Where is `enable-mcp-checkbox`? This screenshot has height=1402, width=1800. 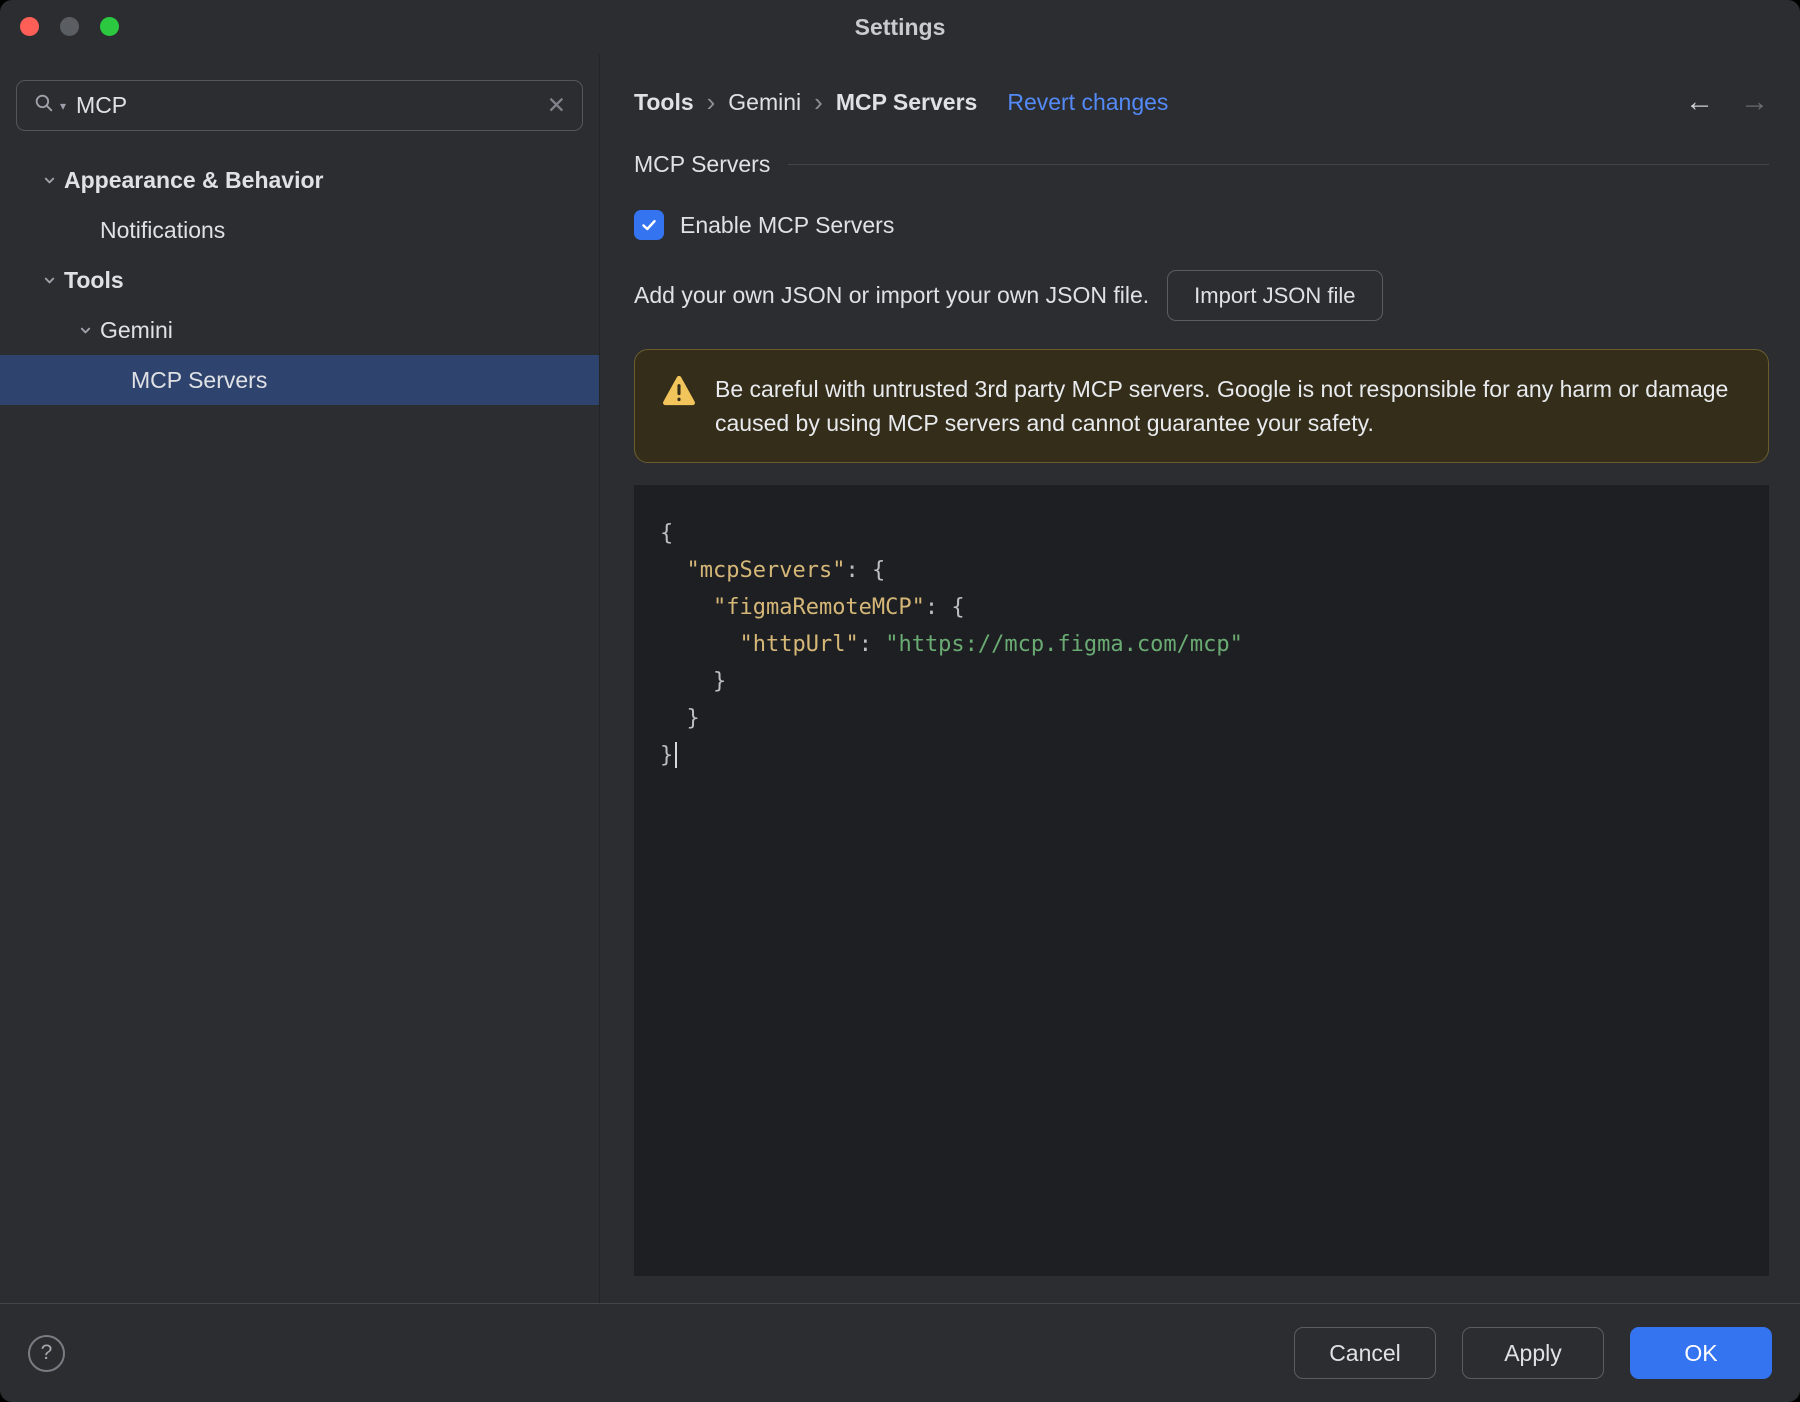
enable-mcp-checkbox is located at coordinates (649, 225).